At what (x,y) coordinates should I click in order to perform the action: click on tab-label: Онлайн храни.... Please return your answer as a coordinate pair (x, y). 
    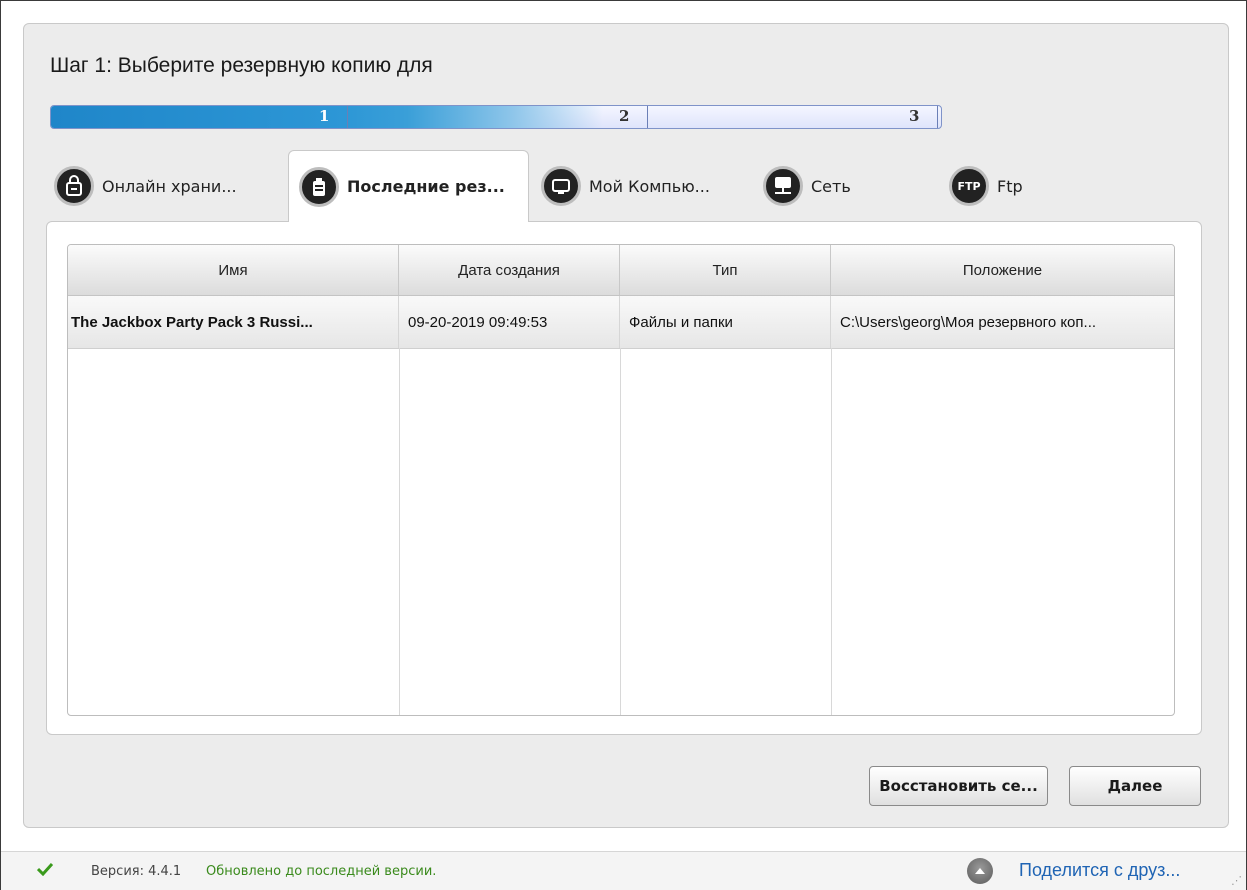
    Looking at the image, I should click on (169, 186).